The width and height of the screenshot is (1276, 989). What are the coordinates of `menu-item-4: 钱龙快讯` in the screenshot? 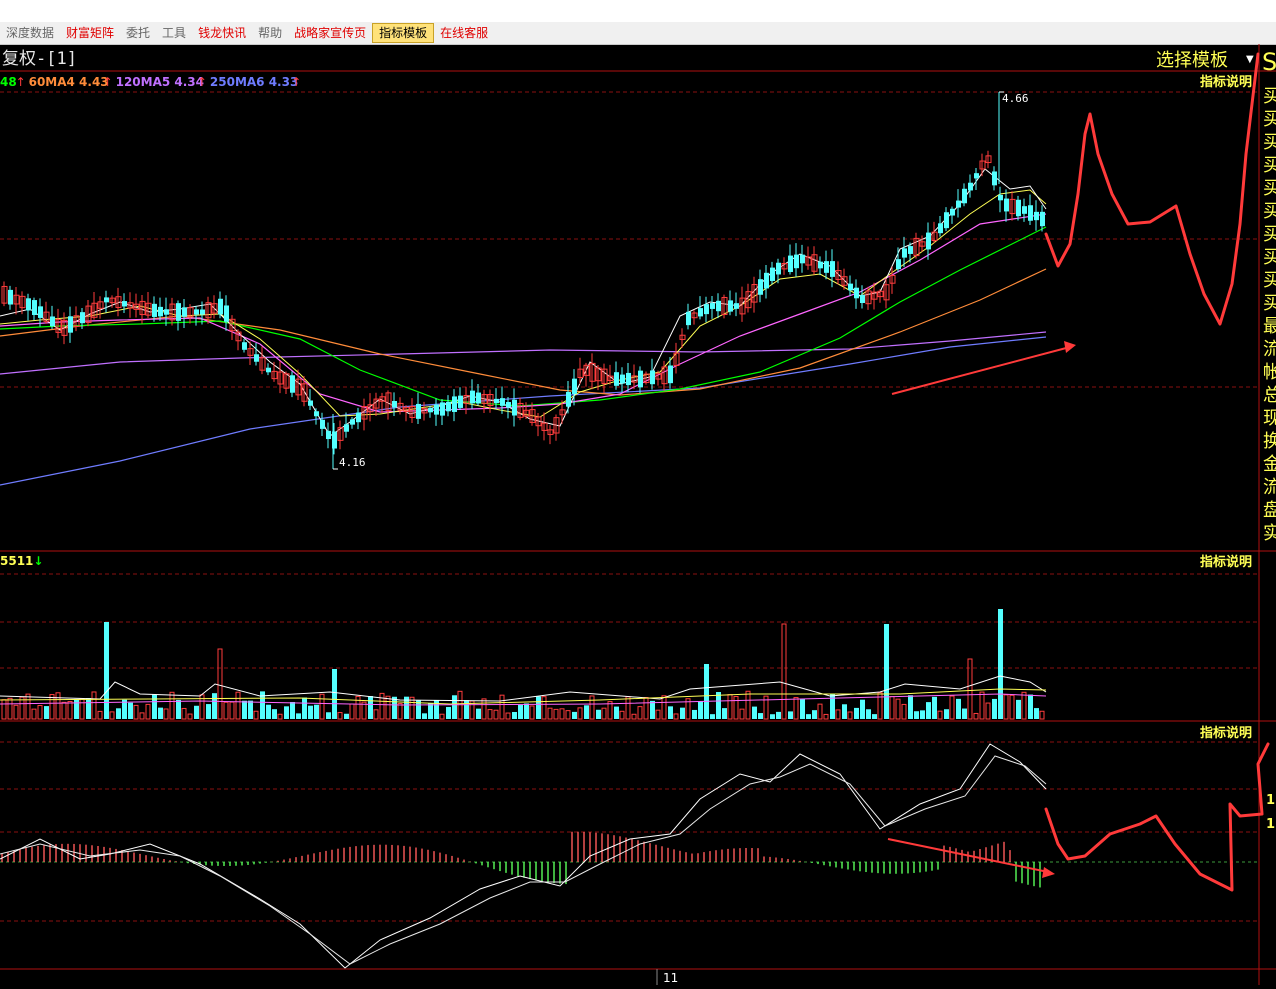 It's located at (222, 33).